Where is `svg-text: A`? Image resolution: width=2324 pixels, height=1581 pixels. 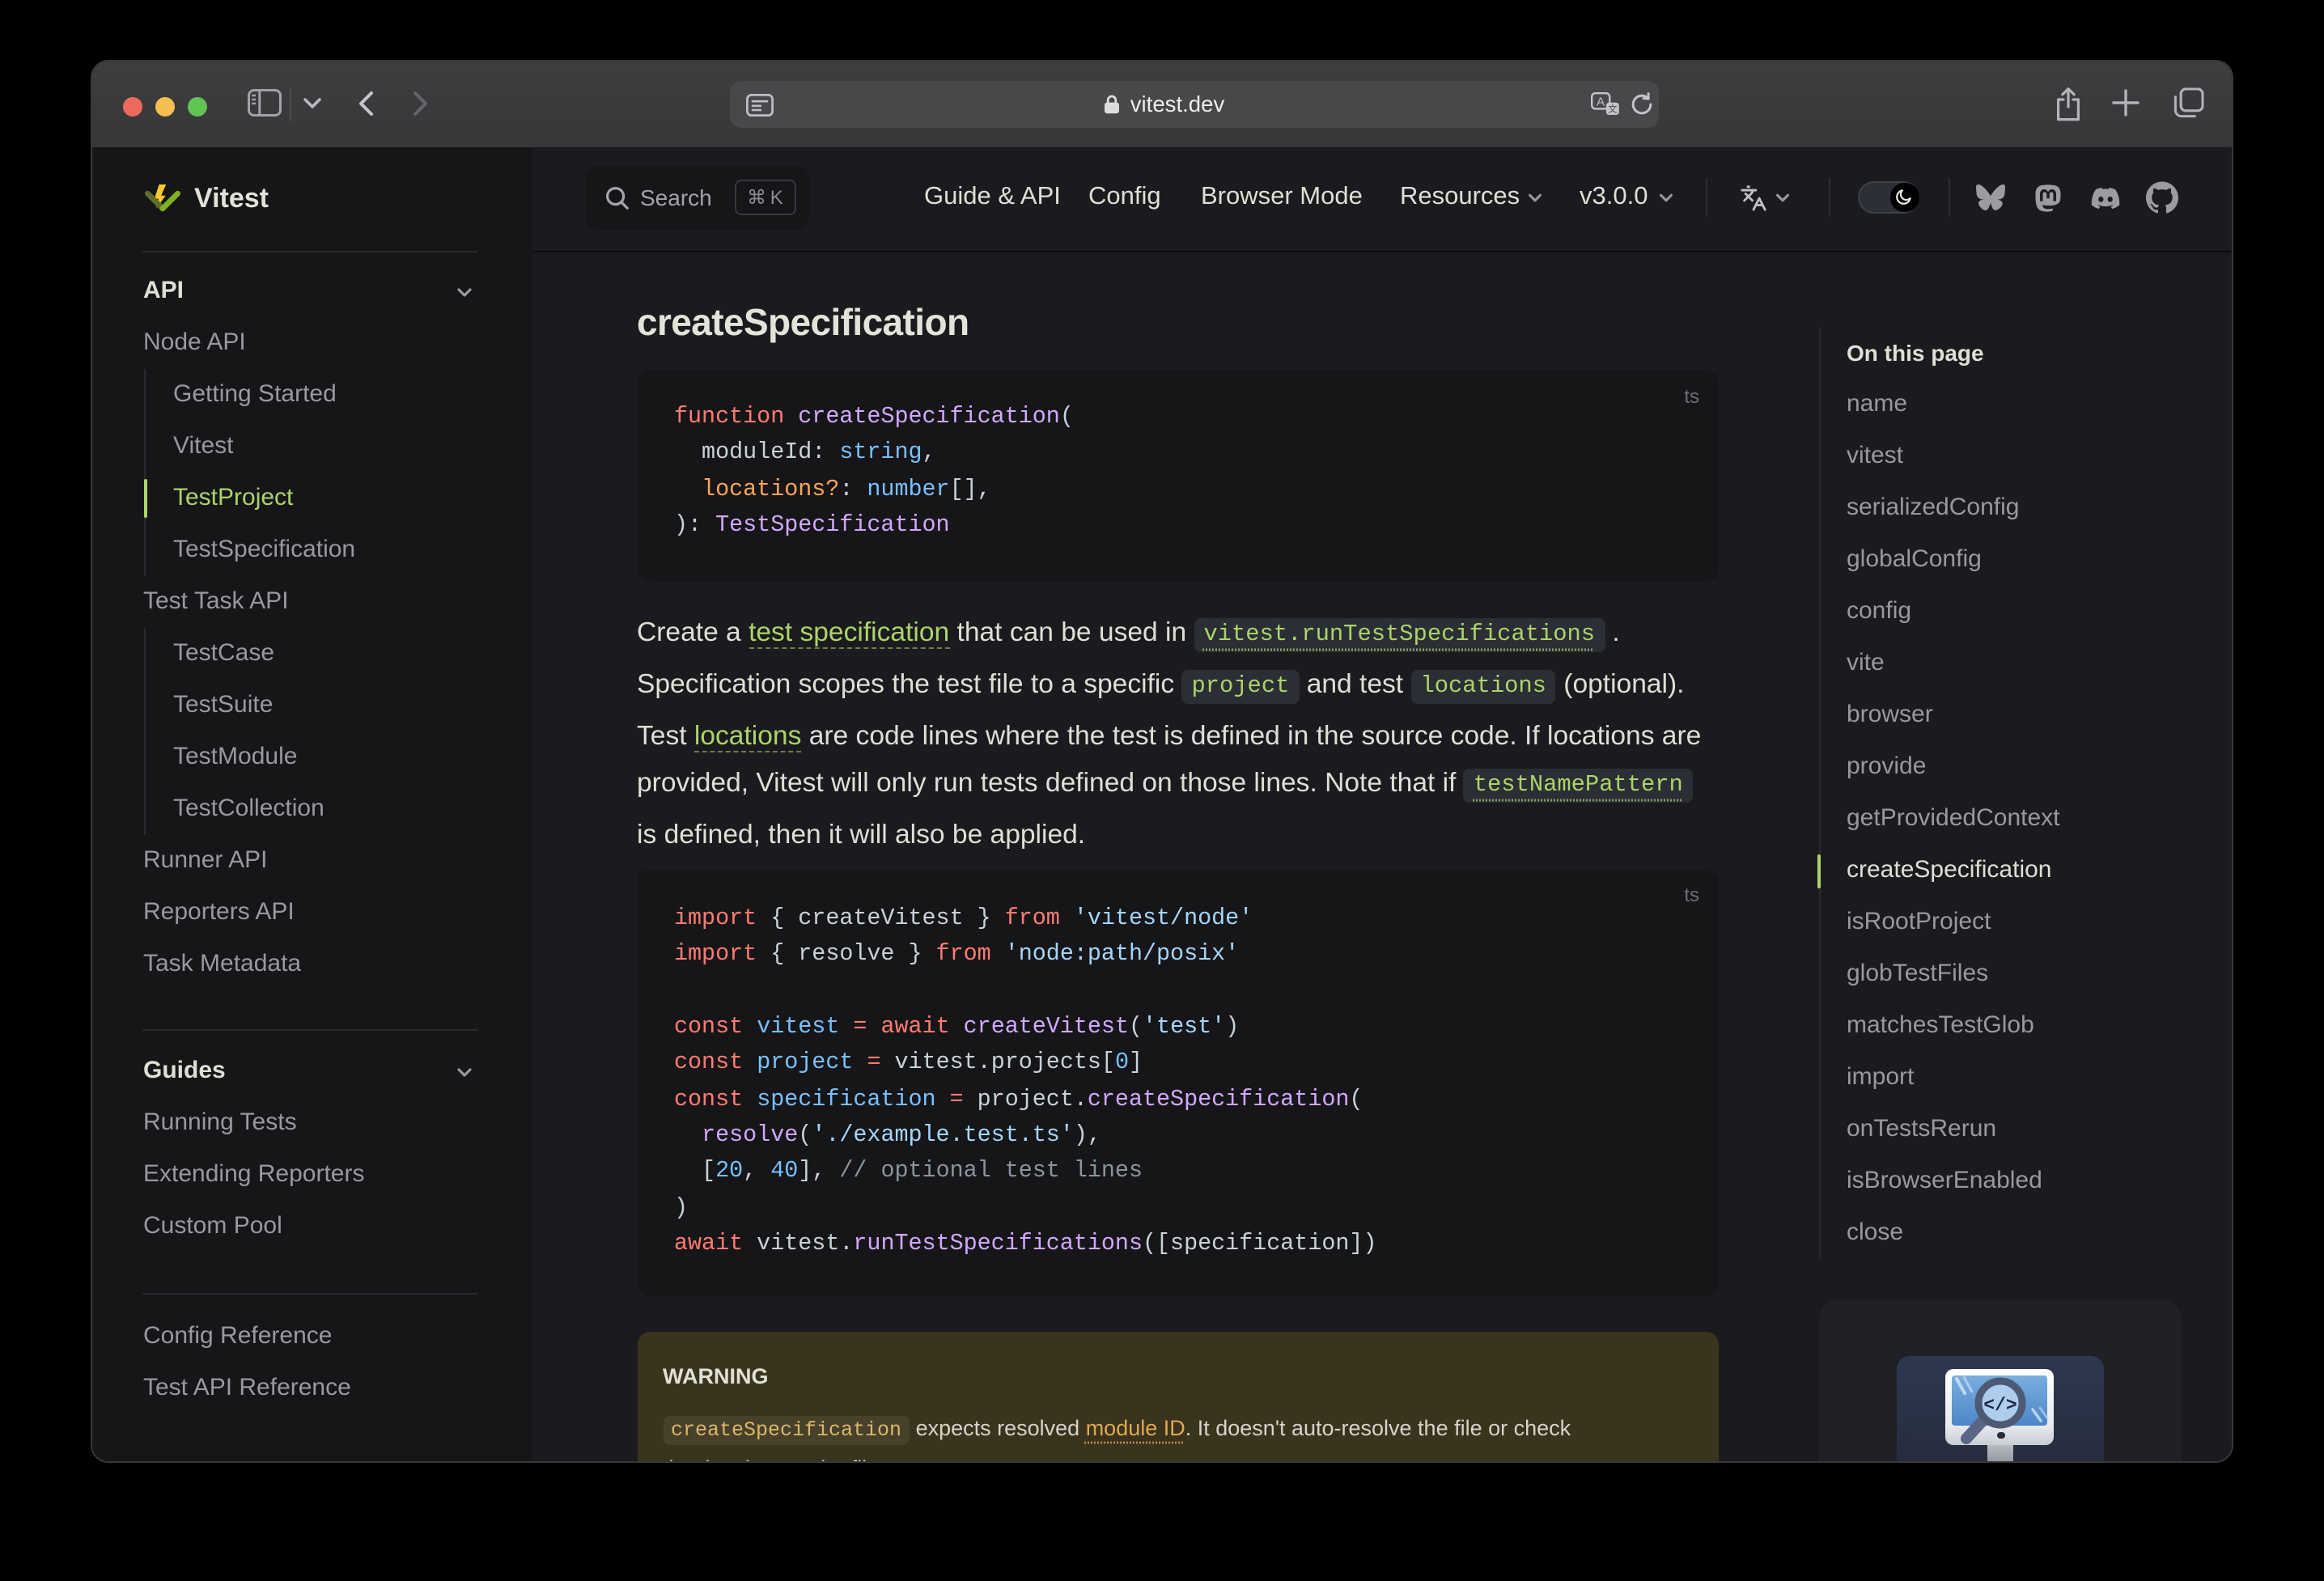
svg-text: A is located at coordinates (1601, 102).